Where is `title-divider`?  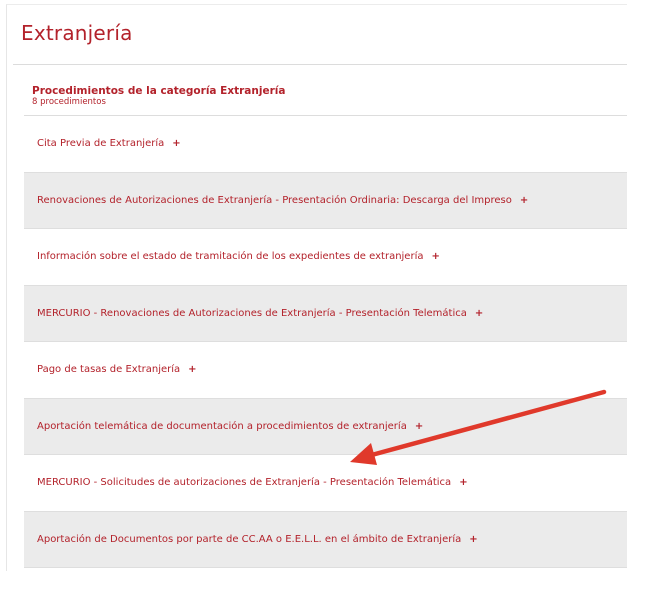
title-divider is located at coordinates (320, 64).